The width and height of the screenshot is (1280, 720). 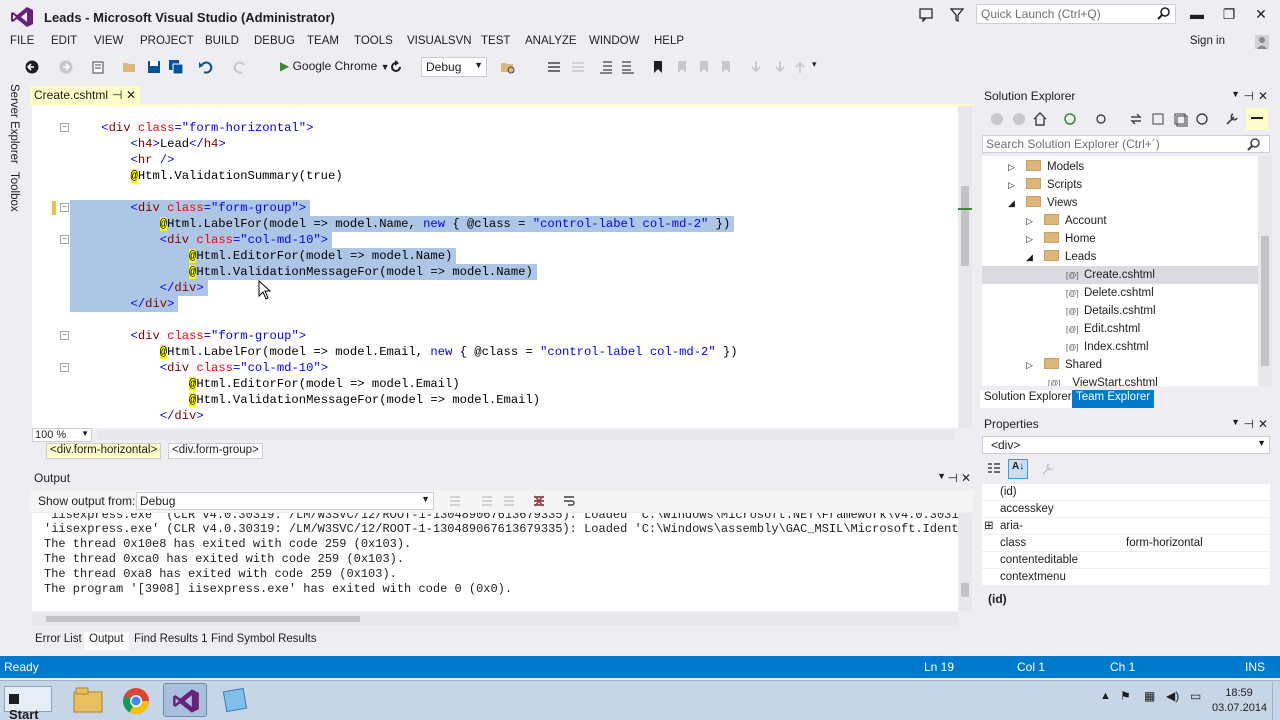 What do you see at coordinates (669, 41) in the screenshot?
I see `menu-help: HELP` at bounding box center [669, 41].